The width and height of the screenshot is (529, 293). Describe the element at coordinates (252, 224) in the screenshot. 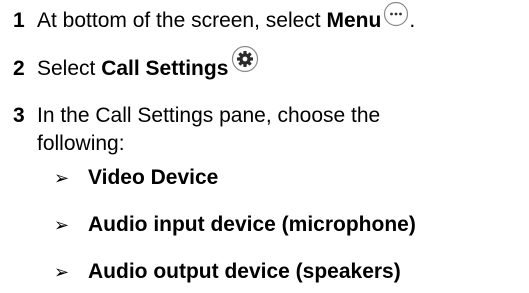

I see `option-label: Audio input device (microphone)` at that location.